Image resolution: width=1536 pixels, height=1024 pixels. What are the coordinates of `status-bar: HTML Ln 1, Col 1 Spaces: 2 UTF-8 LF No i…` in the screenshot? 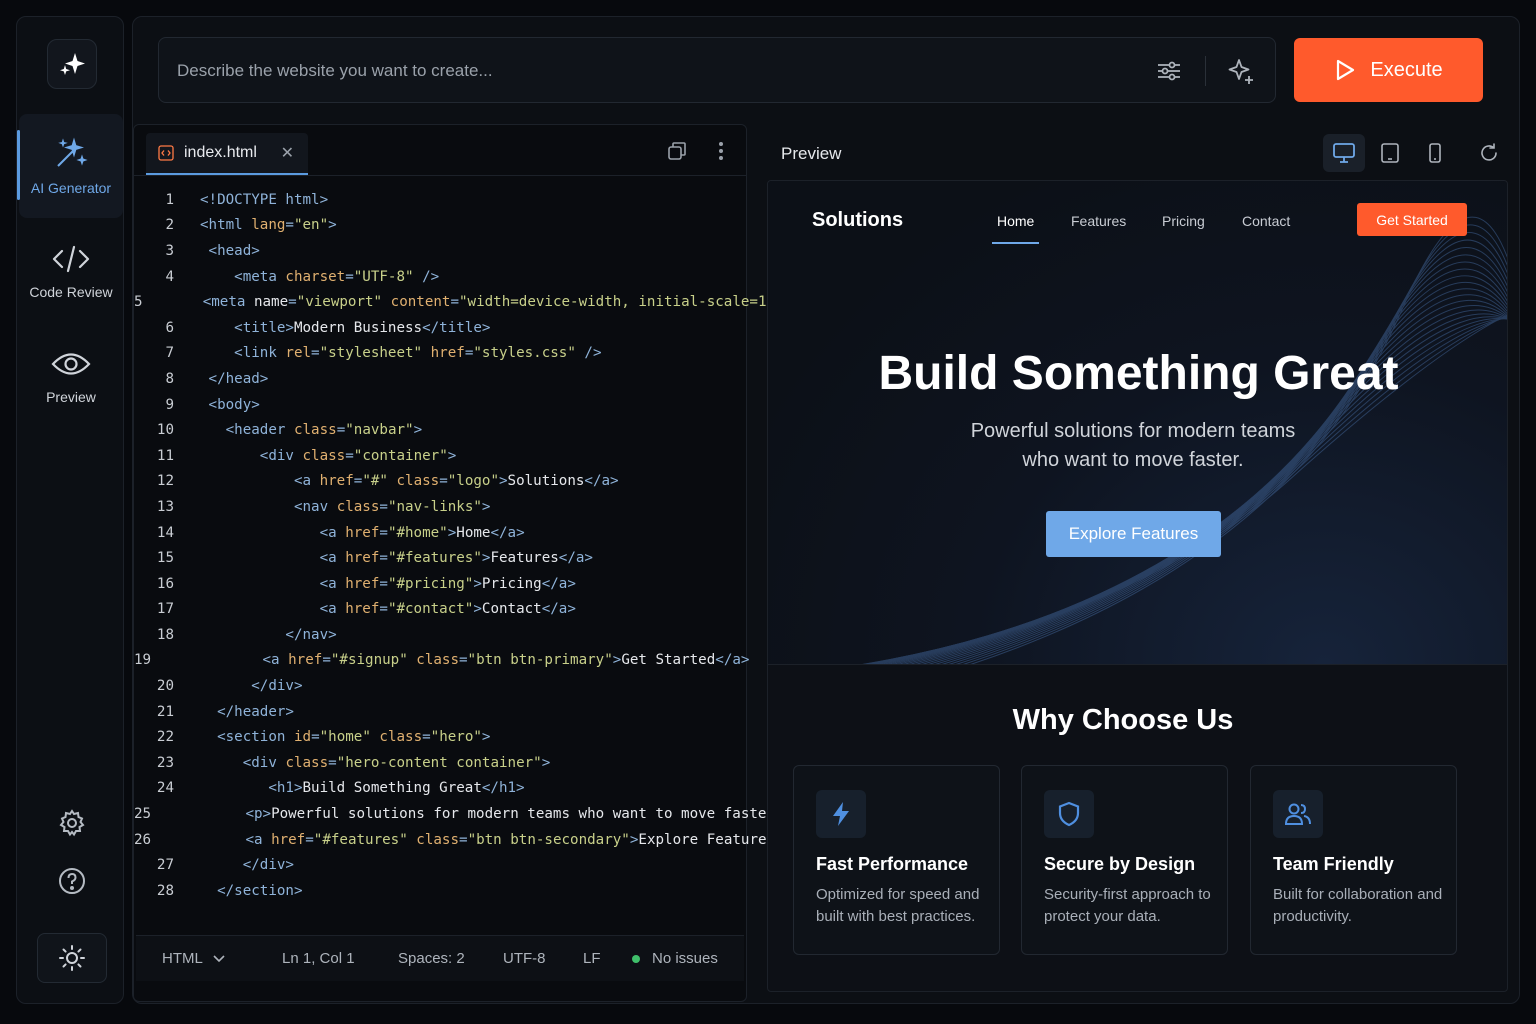 It's located at (440, 958).